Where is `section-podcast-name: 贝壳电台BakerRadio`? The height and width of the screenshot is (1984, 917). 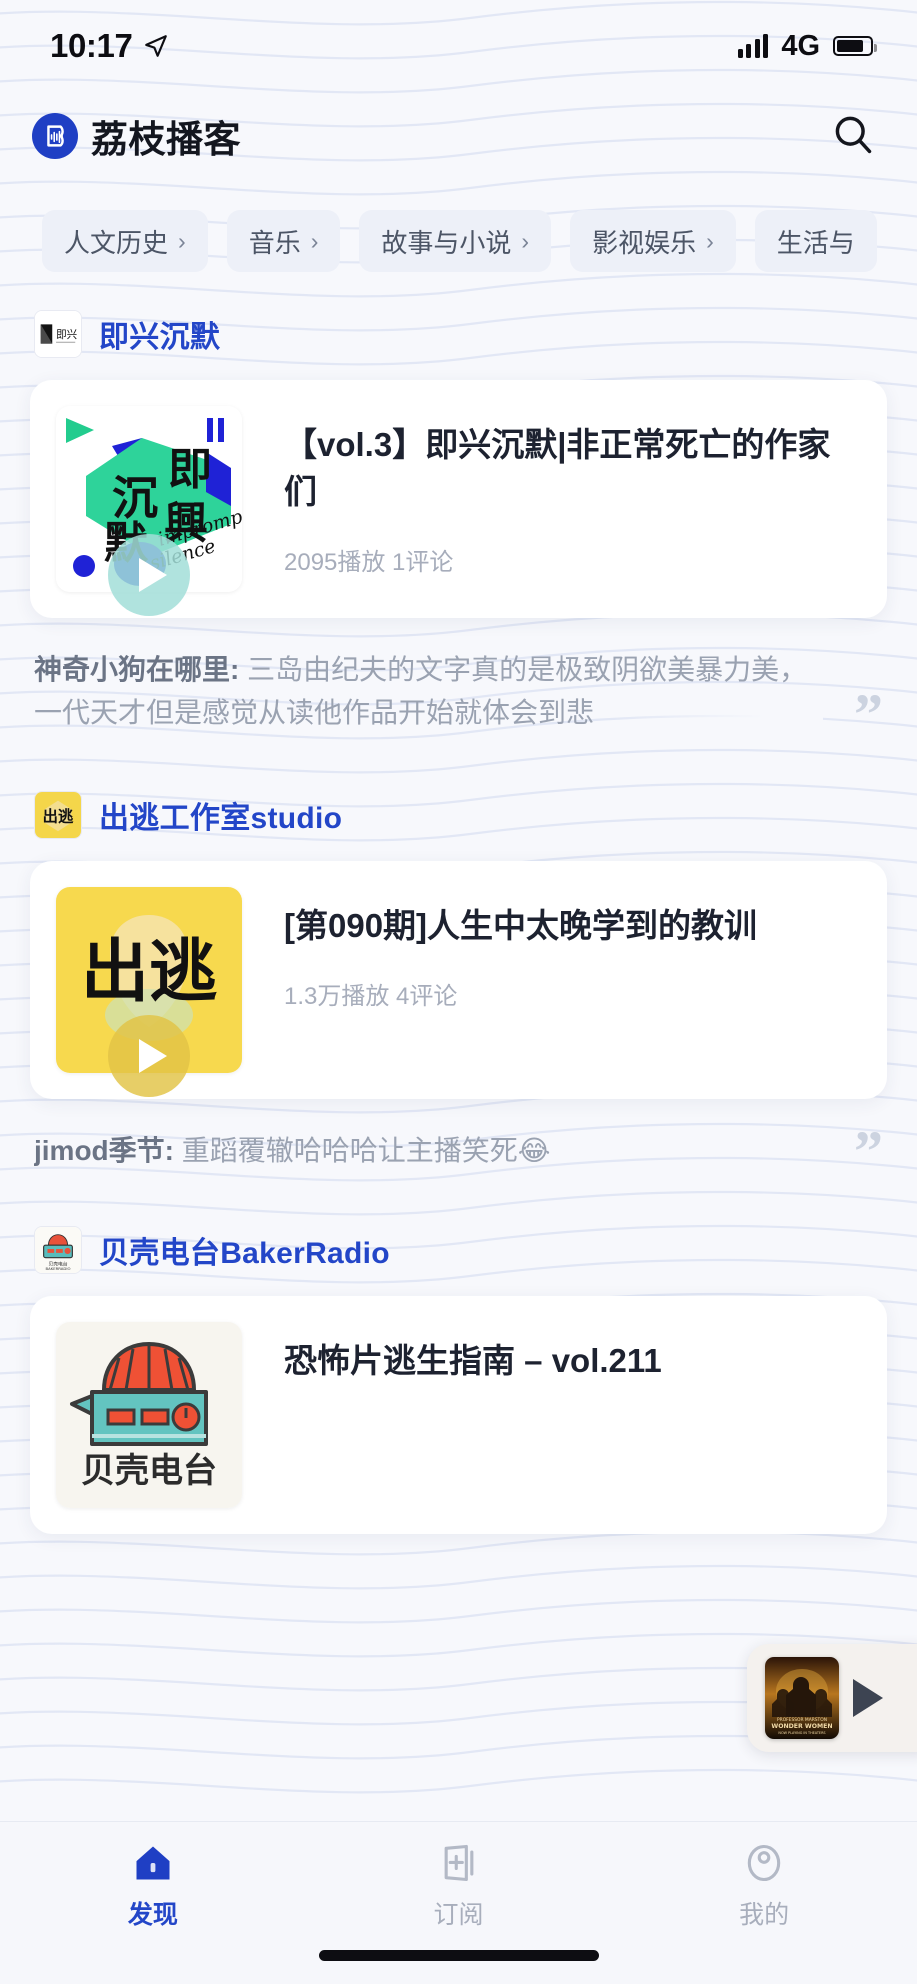 section-podcast-name: 贝壳电台BakerRadio is located at coordinates (244, 1254).